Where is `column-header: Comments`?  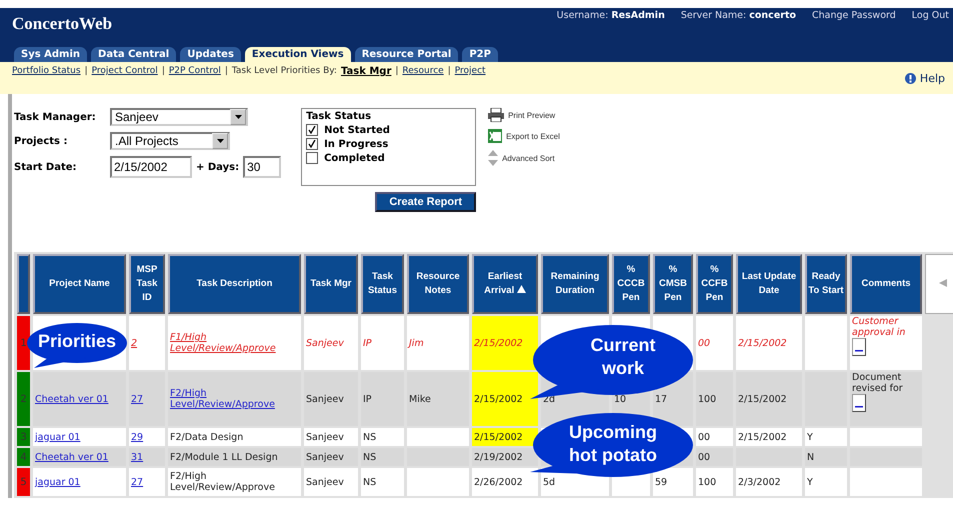 column-header: Comments is located at coordinates (886, 284).